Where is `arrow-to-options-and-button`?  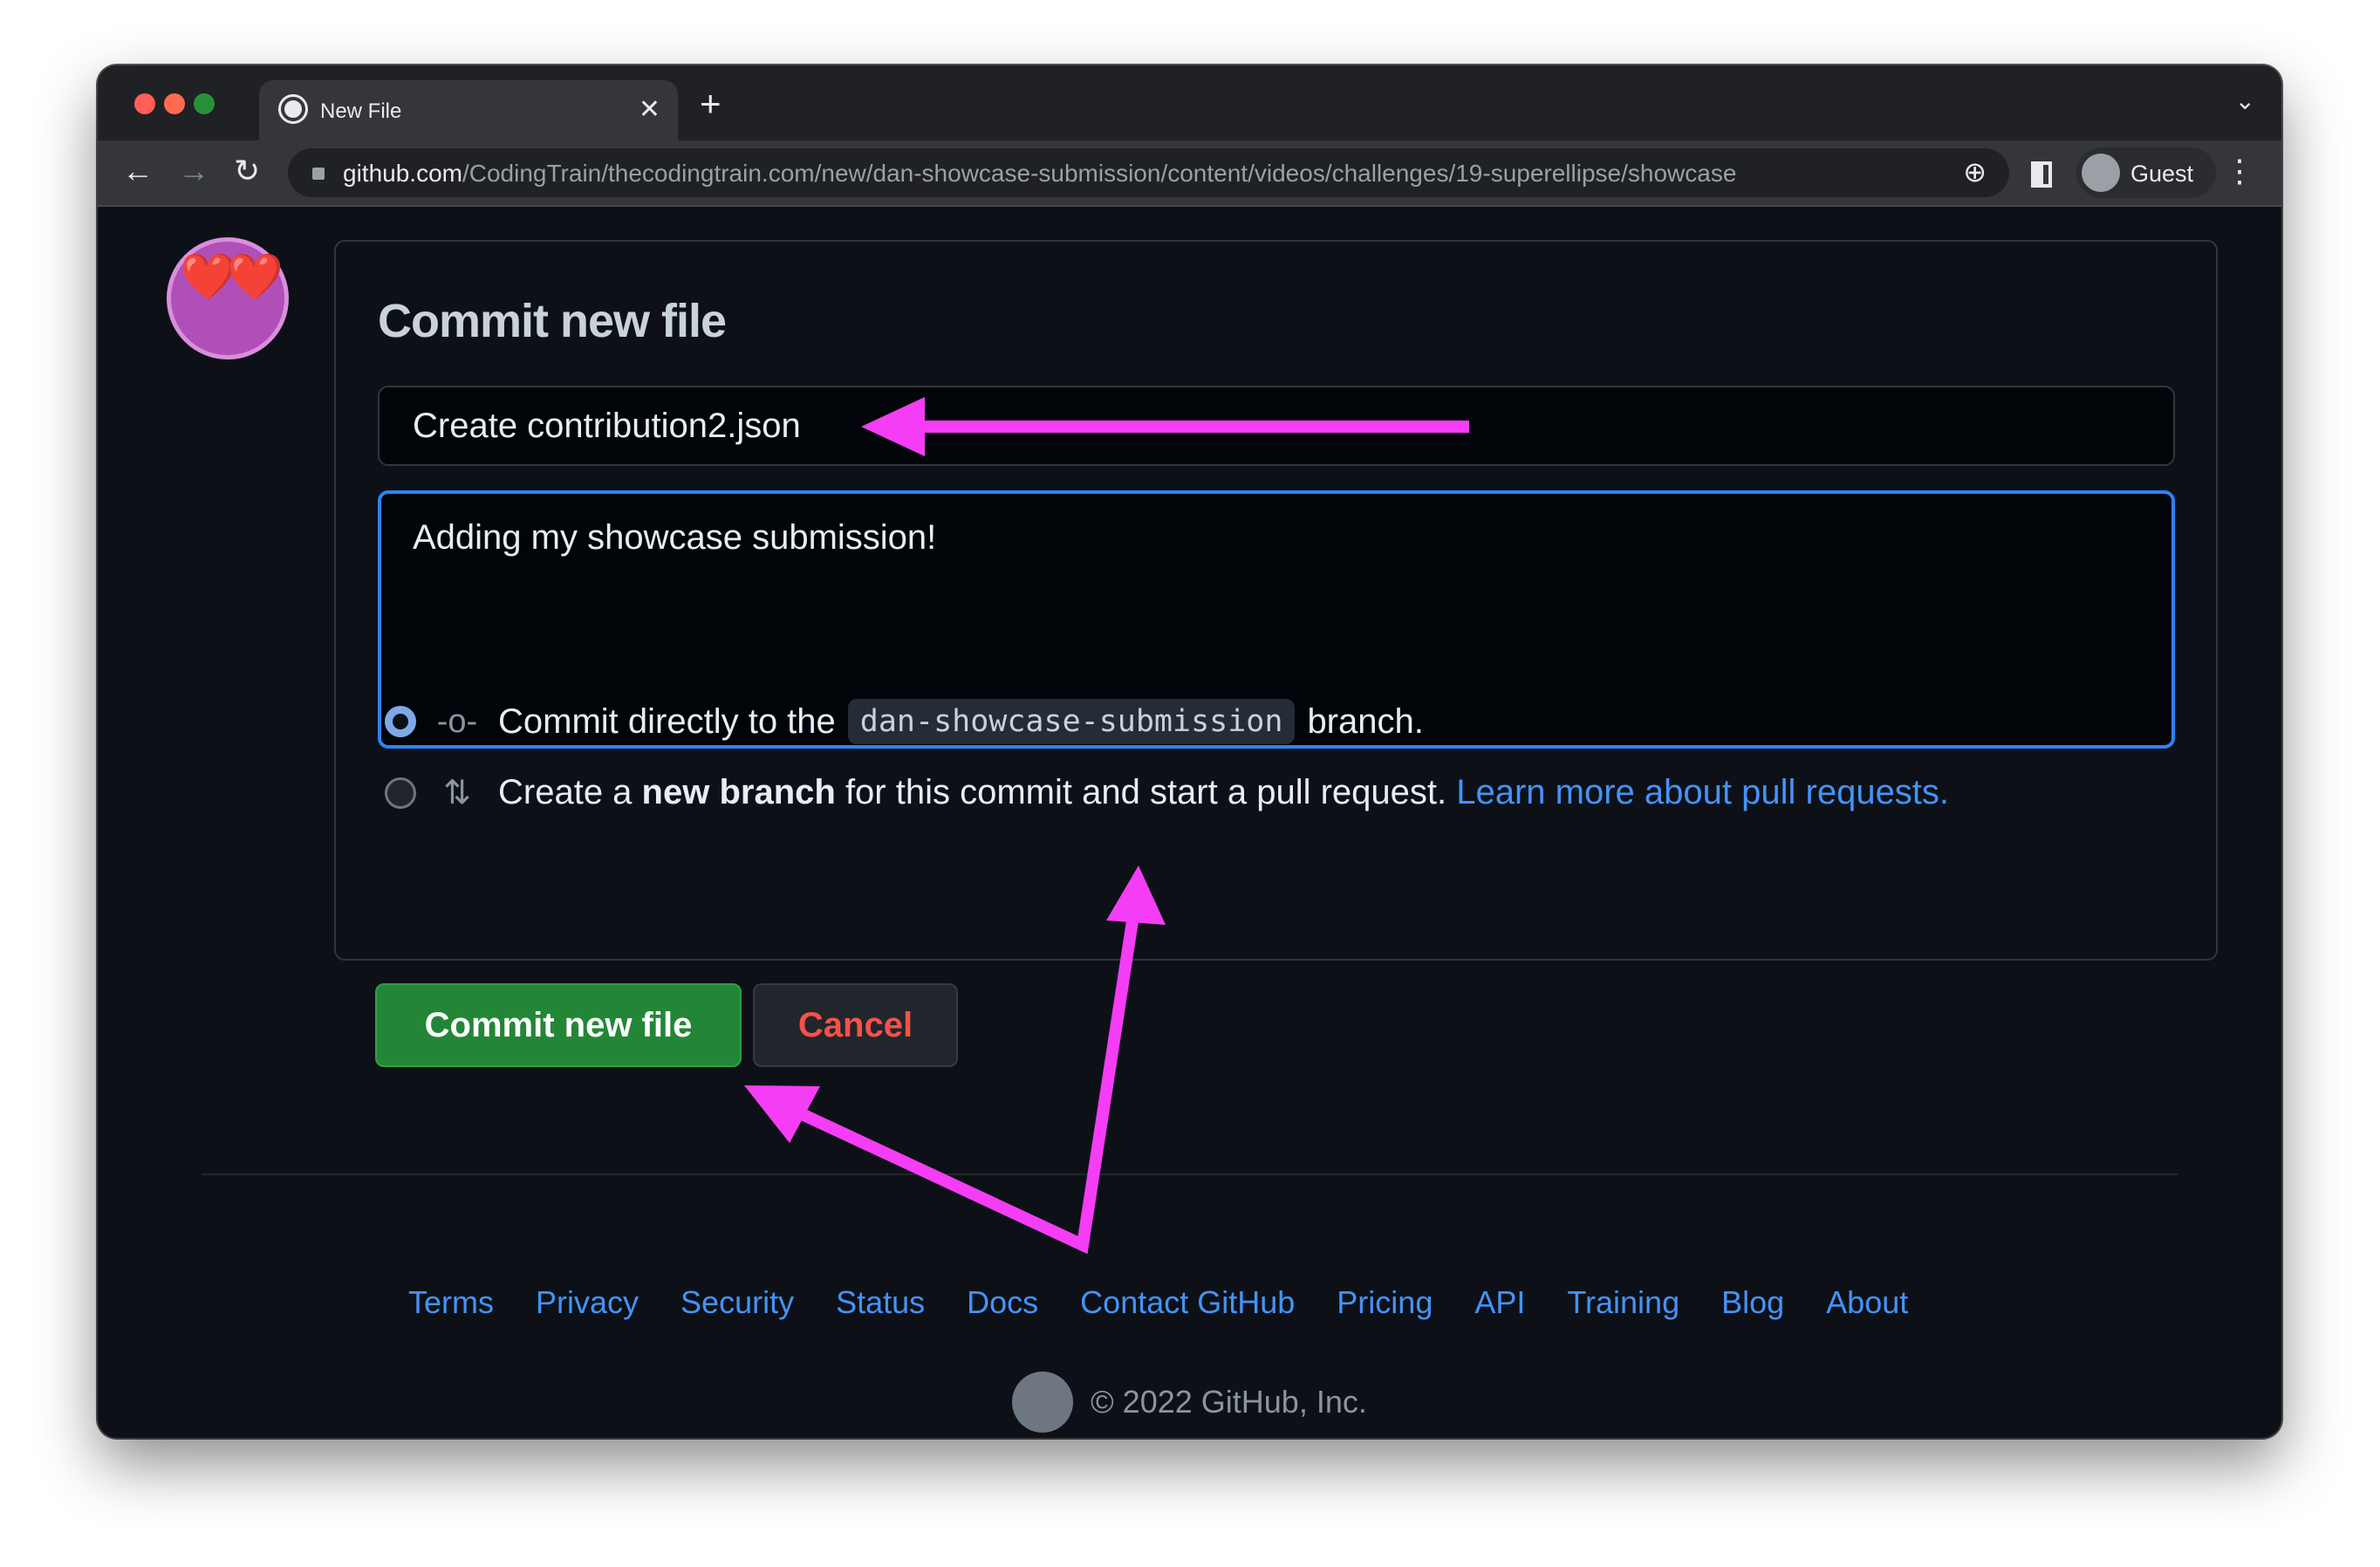
arrow-to-options-and-button is located at coordinates (964, 1067).